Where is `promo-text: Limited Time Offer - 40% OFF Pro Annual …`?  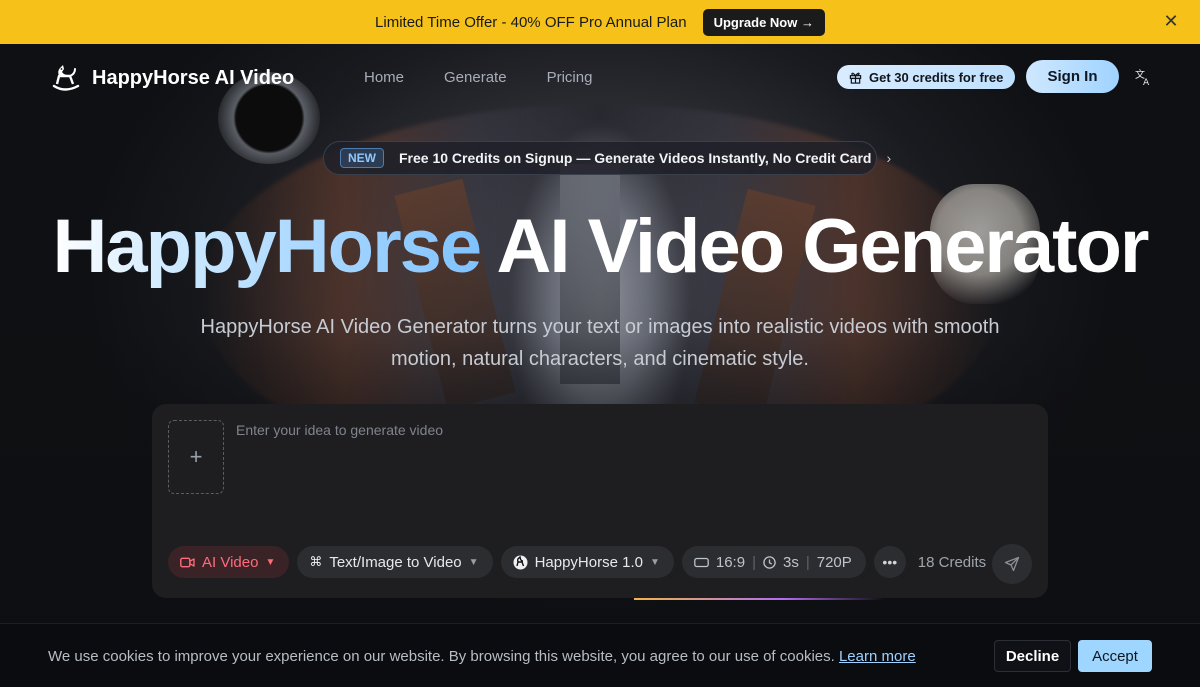
promo-text: Limited Time Offer - 40% OFF Pro Annual … is located at coordinates (531, 22).